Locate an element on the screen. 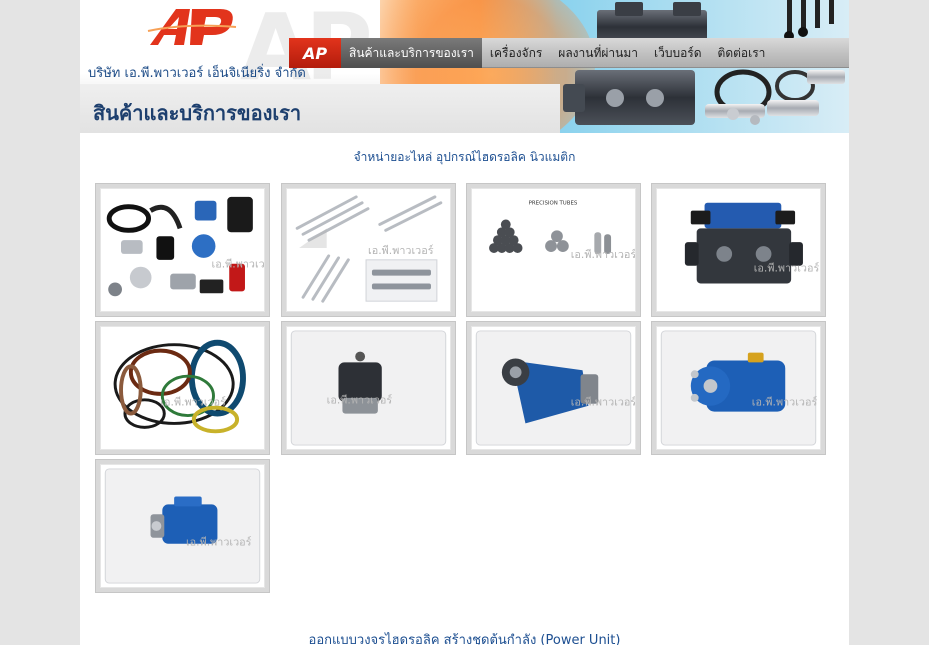  product-thumb-piston-pump: เอ.พี.พาวเวอร์ is located at coordinates (553, 388).